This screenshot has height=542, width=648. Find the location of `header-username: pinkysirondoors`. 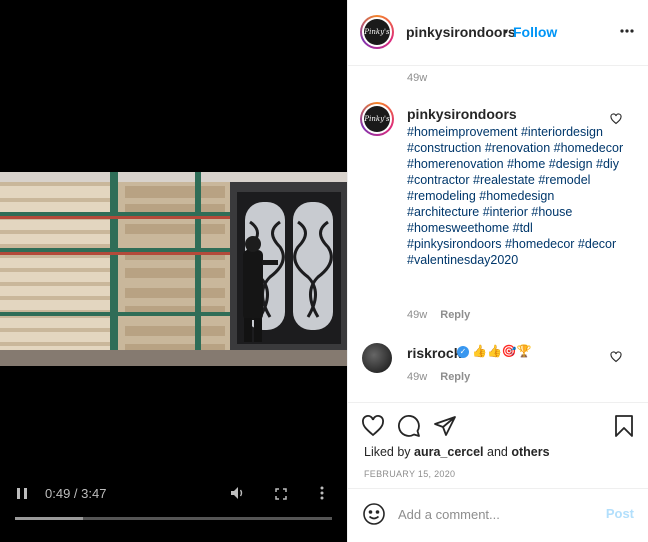

header-username: pinkysirondoors is located at coordinates (461, 32).